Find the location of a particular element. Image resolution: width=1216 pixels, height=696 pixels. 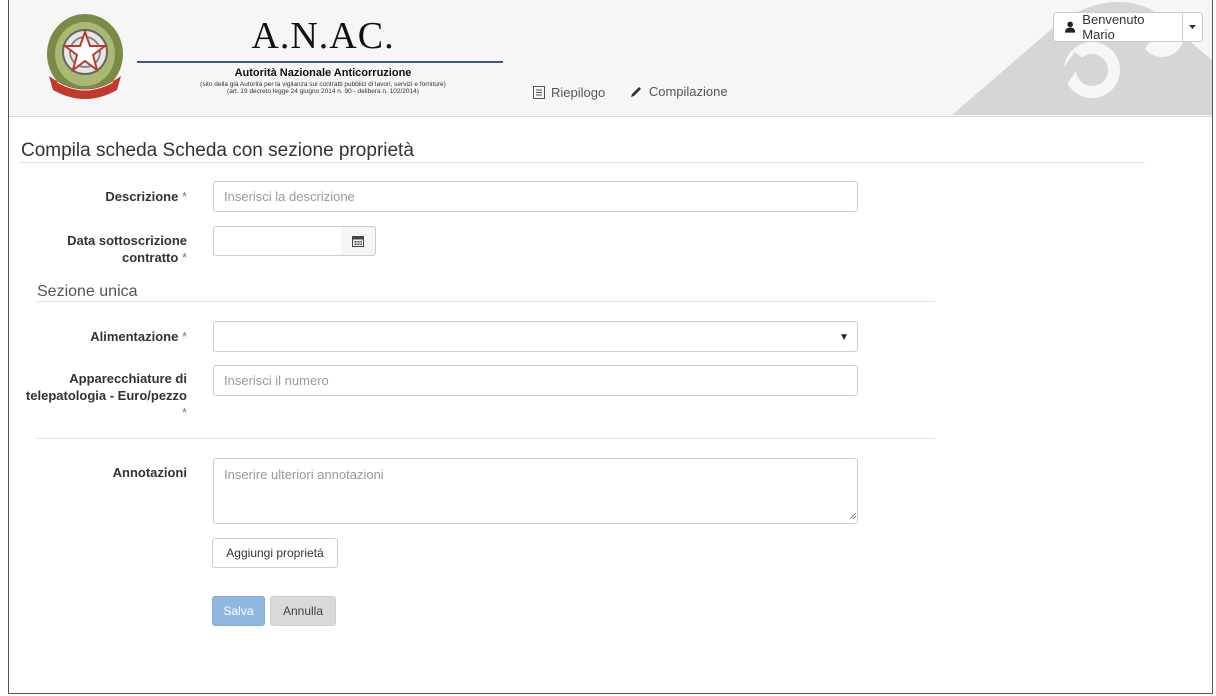

brand-title: A.N.AC. is located at coordinates (323, 36).